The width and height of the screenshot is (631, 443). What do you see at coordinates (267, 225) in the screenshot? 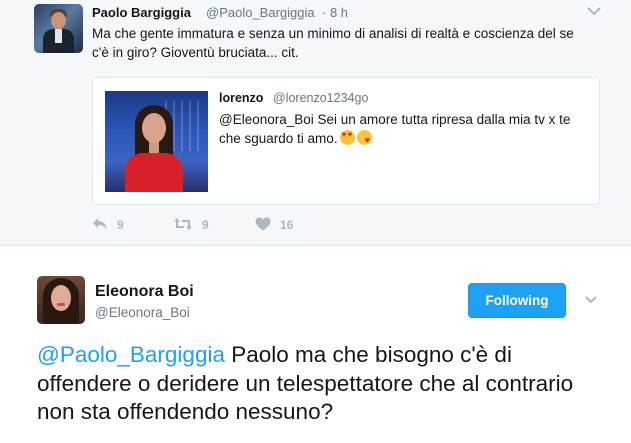
I see `heart-icon` at bounding box center [267, 225].